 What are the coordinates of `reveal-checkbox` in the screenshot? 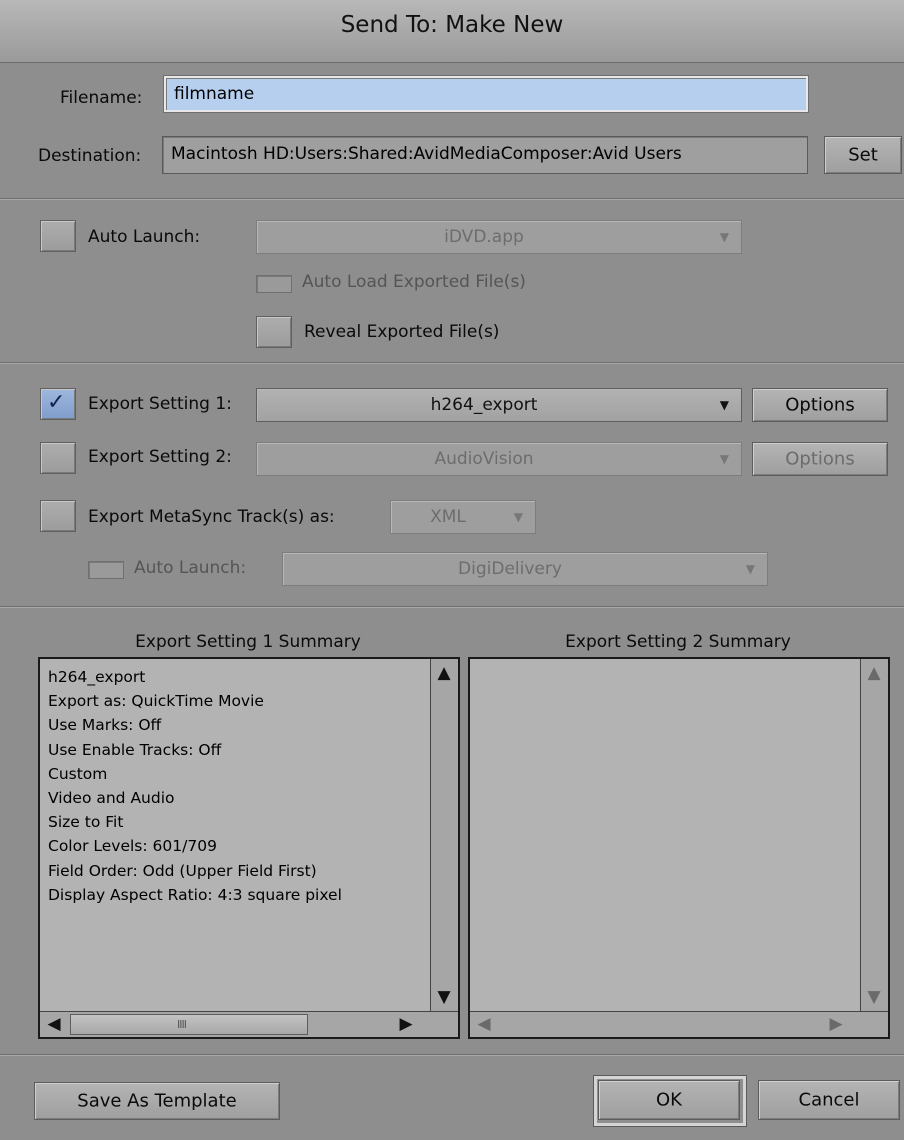 It's located at (274, 332).